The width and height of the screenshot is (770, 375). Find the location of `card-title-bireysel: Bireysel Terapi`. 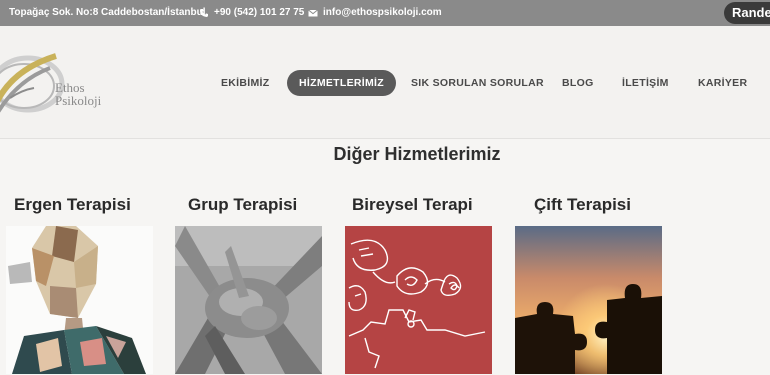

card-title-bireysel: Bireysel Terapi is located at coordinates (412, 205).